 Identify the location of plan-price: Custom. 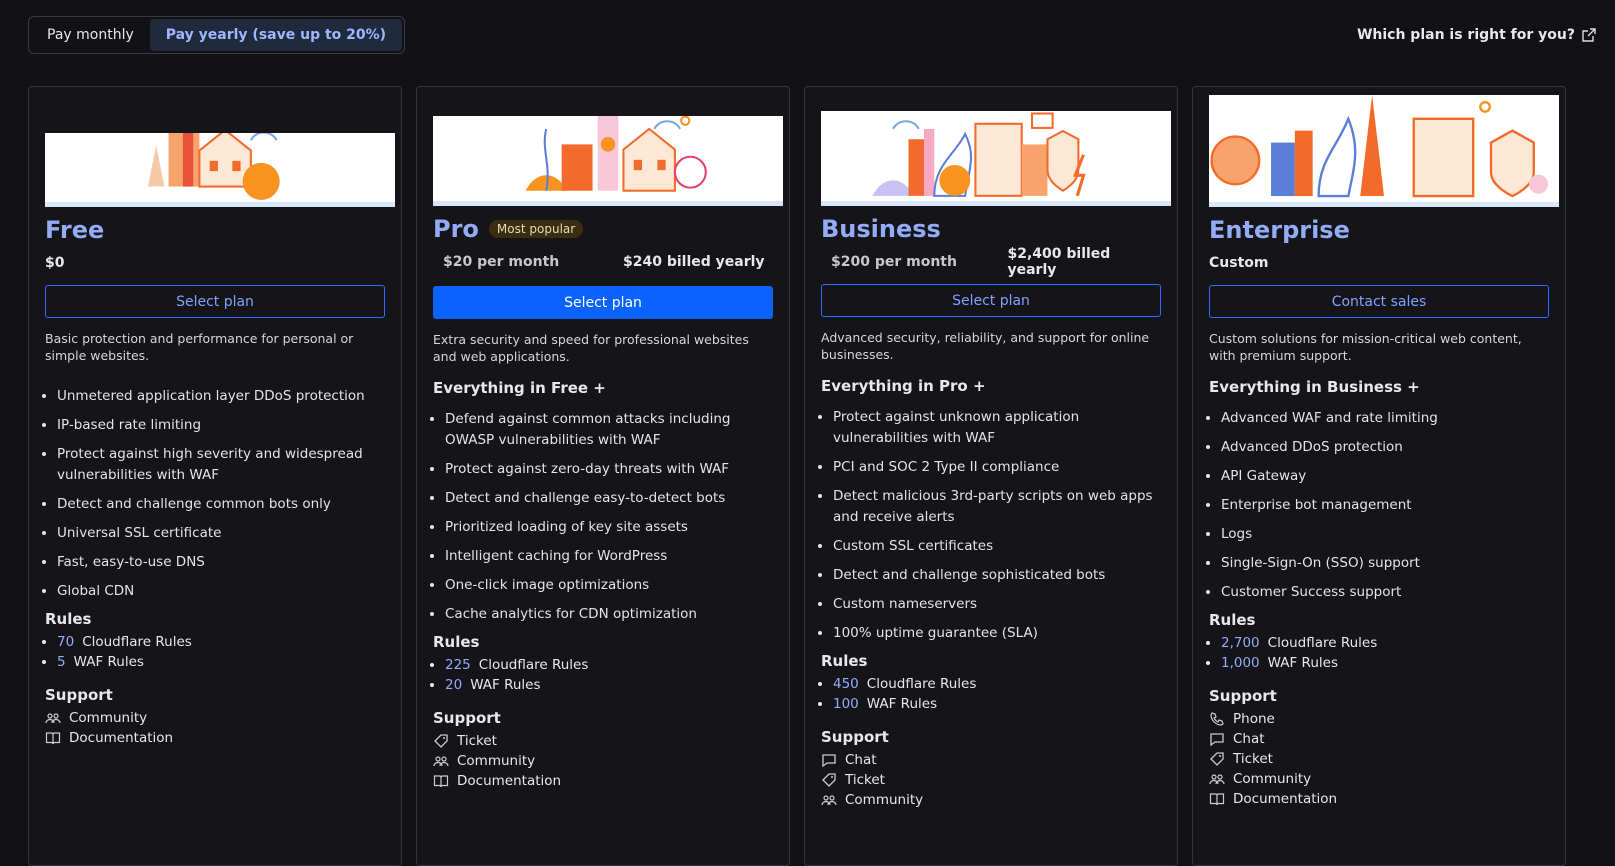
(1239, 263).